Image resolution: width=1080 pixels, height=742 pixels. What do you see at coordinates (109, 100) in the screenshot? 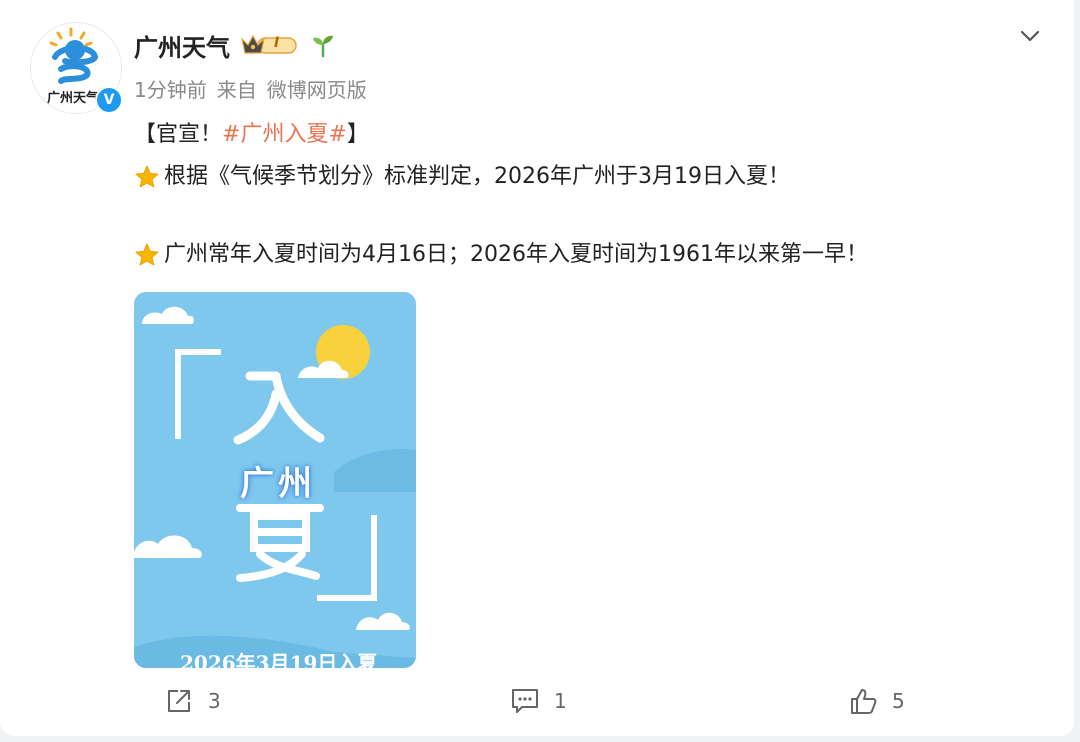
I see `verified-icon: V` at bounding box center [109, 100].